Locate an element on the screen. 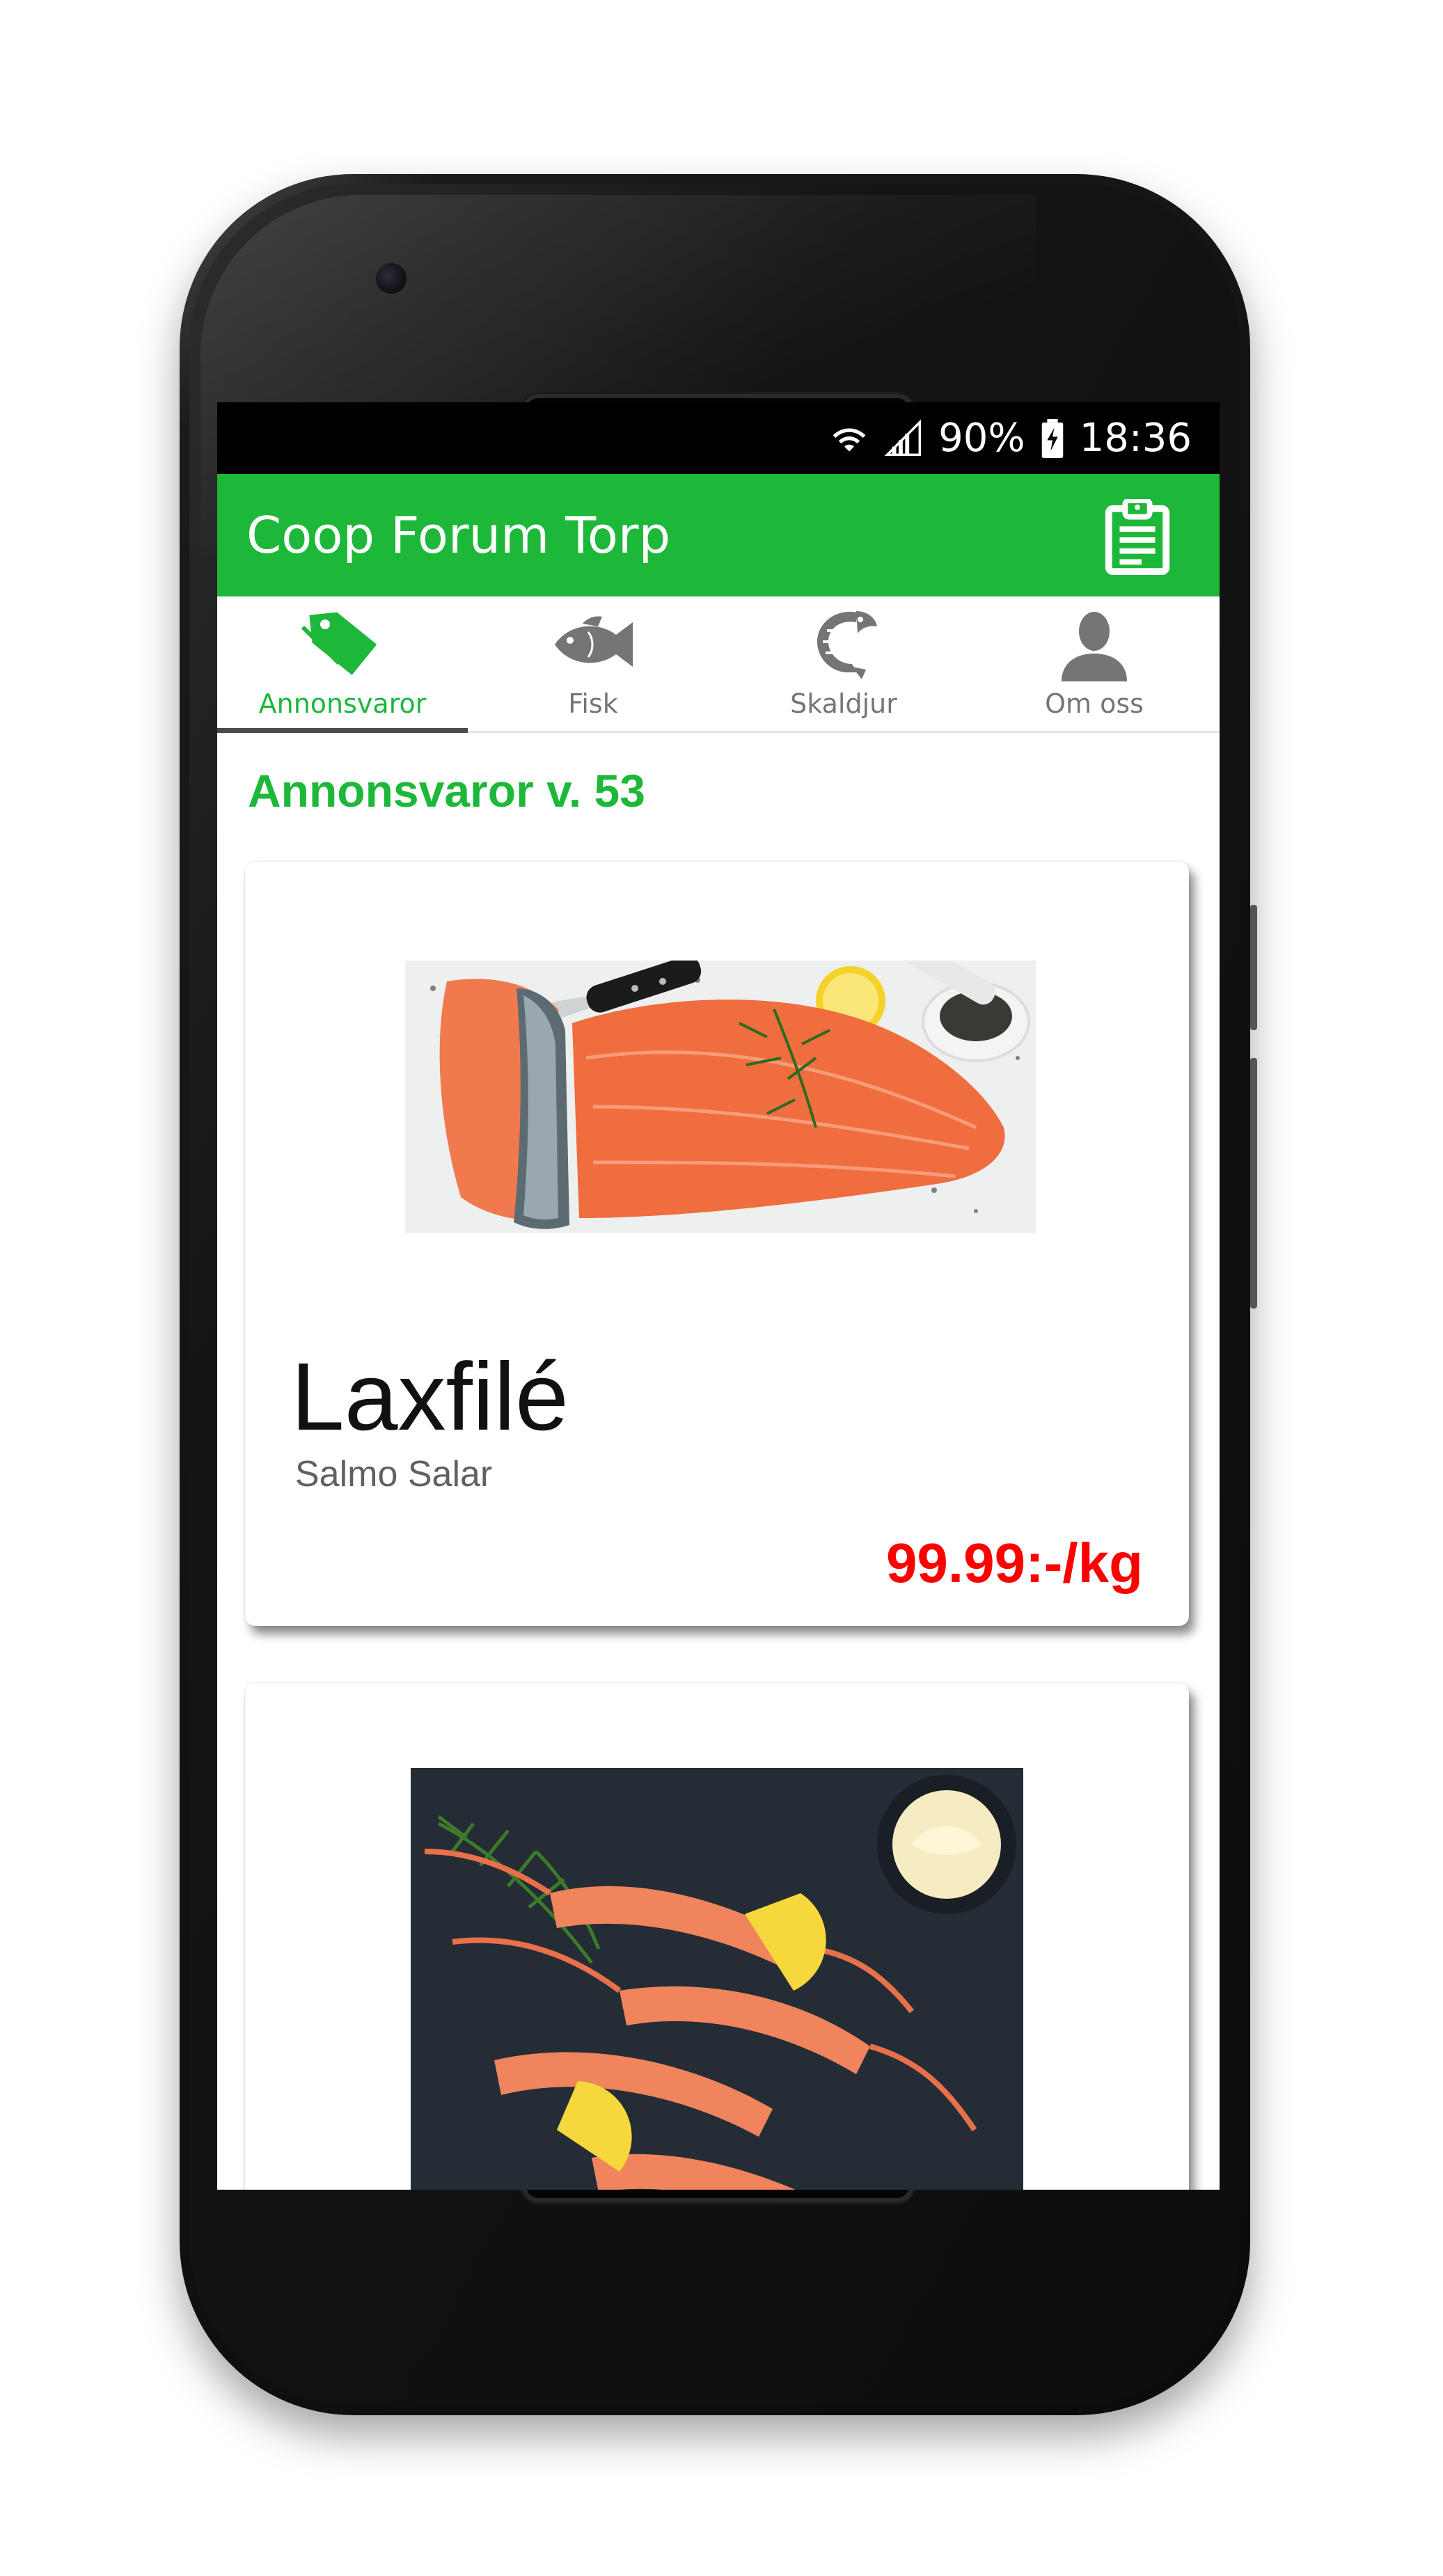 The image size is (1443, 2576). tab-om-oss: Om oss is located at coordinates (1094, 663).